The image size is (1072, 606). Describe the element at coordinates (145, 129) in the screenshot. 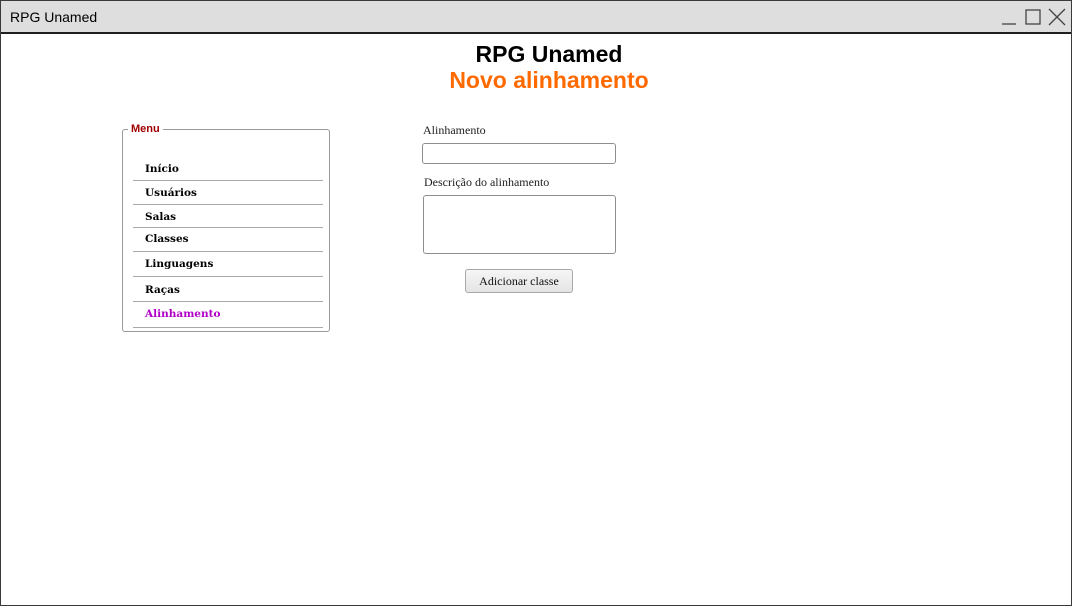

I see `menu-legend: Menu` at that location.